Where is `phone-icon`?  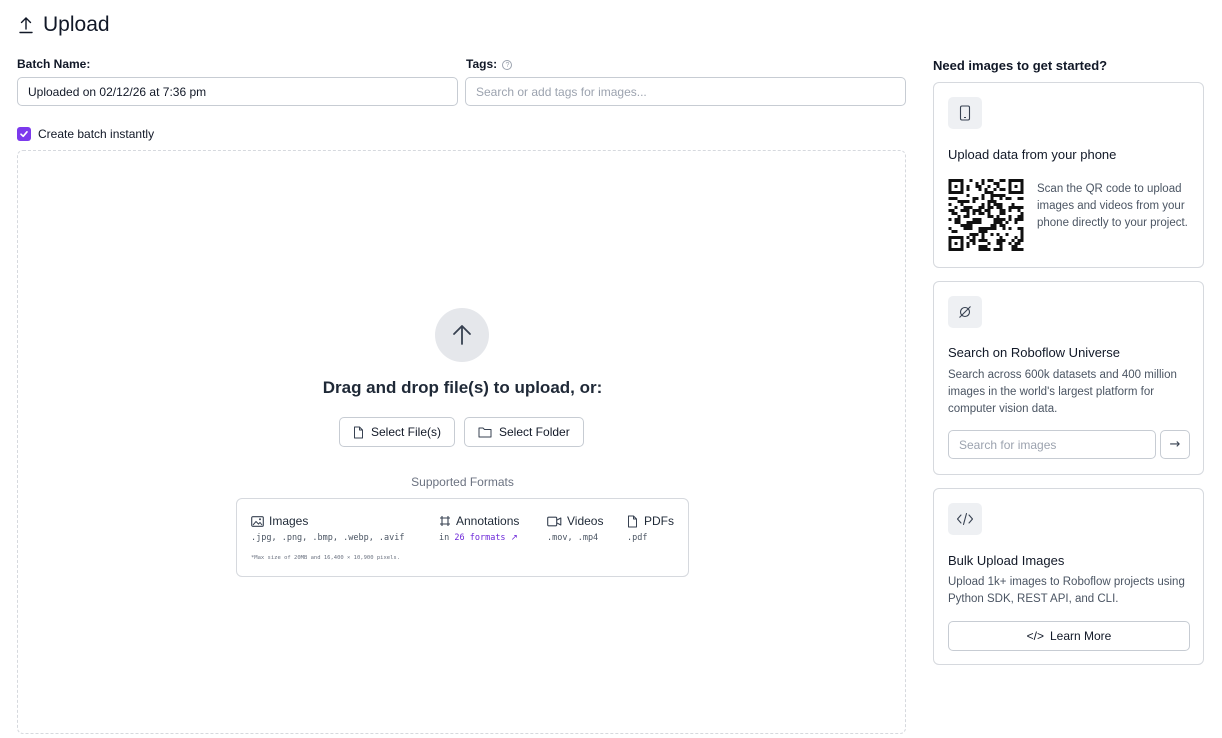 phone-icon is located at coordinates (965, 113).